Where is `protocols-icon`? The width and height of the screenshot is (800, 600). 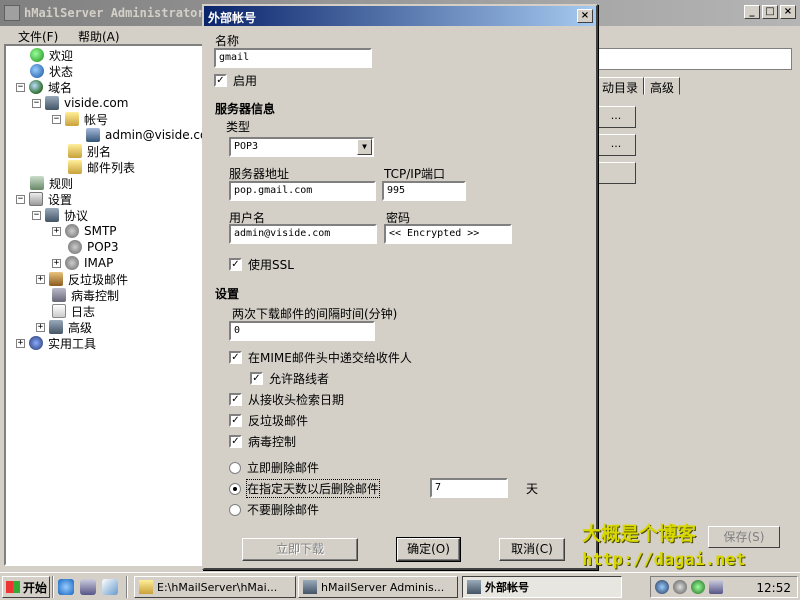 protocols-icon is located at coordinates (52, 215).